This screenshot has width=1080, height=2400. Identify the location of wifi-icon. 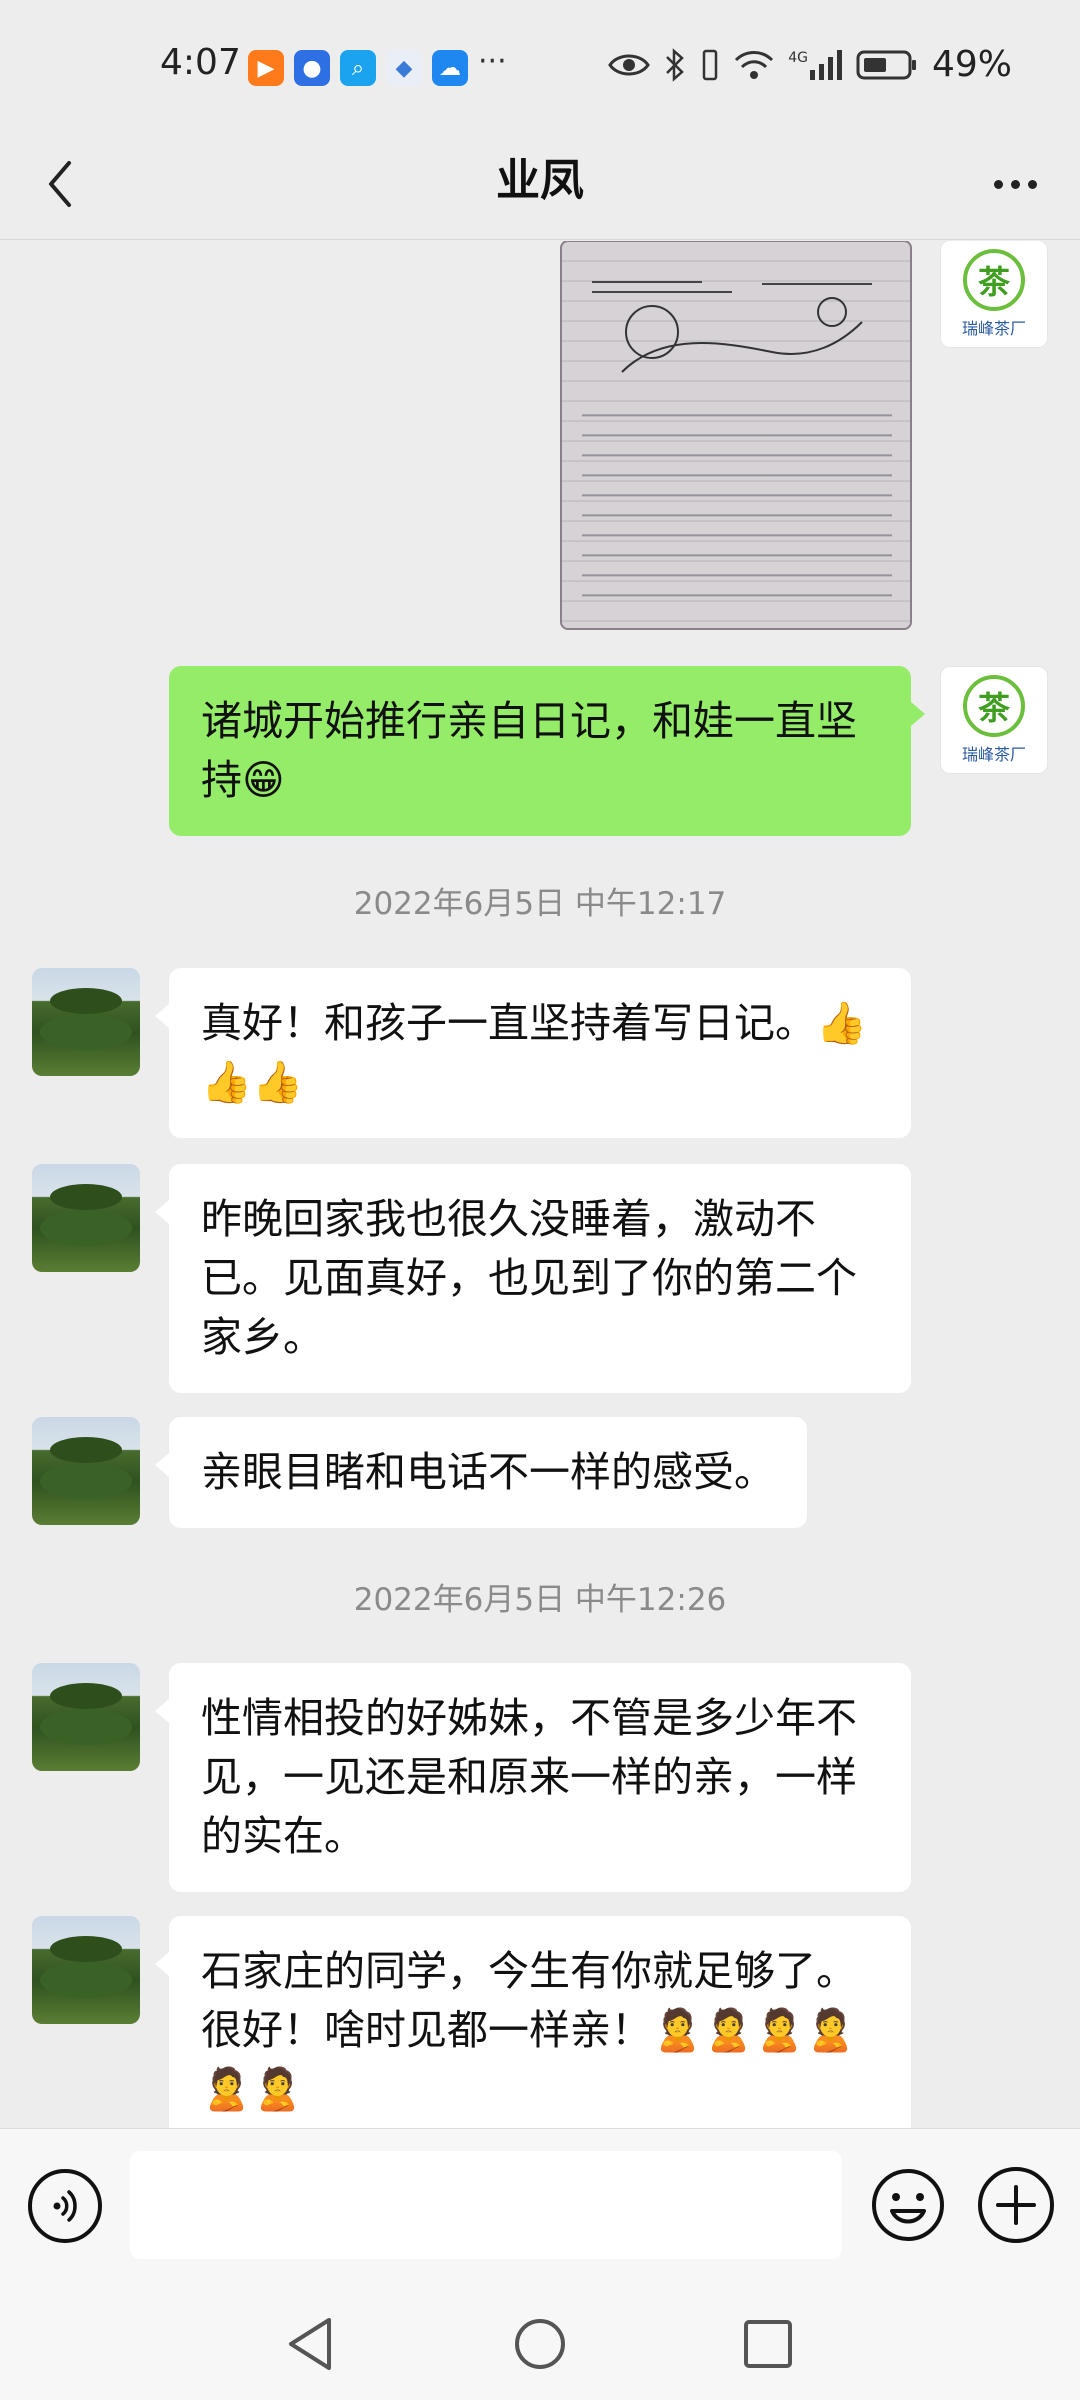
(754, 64).